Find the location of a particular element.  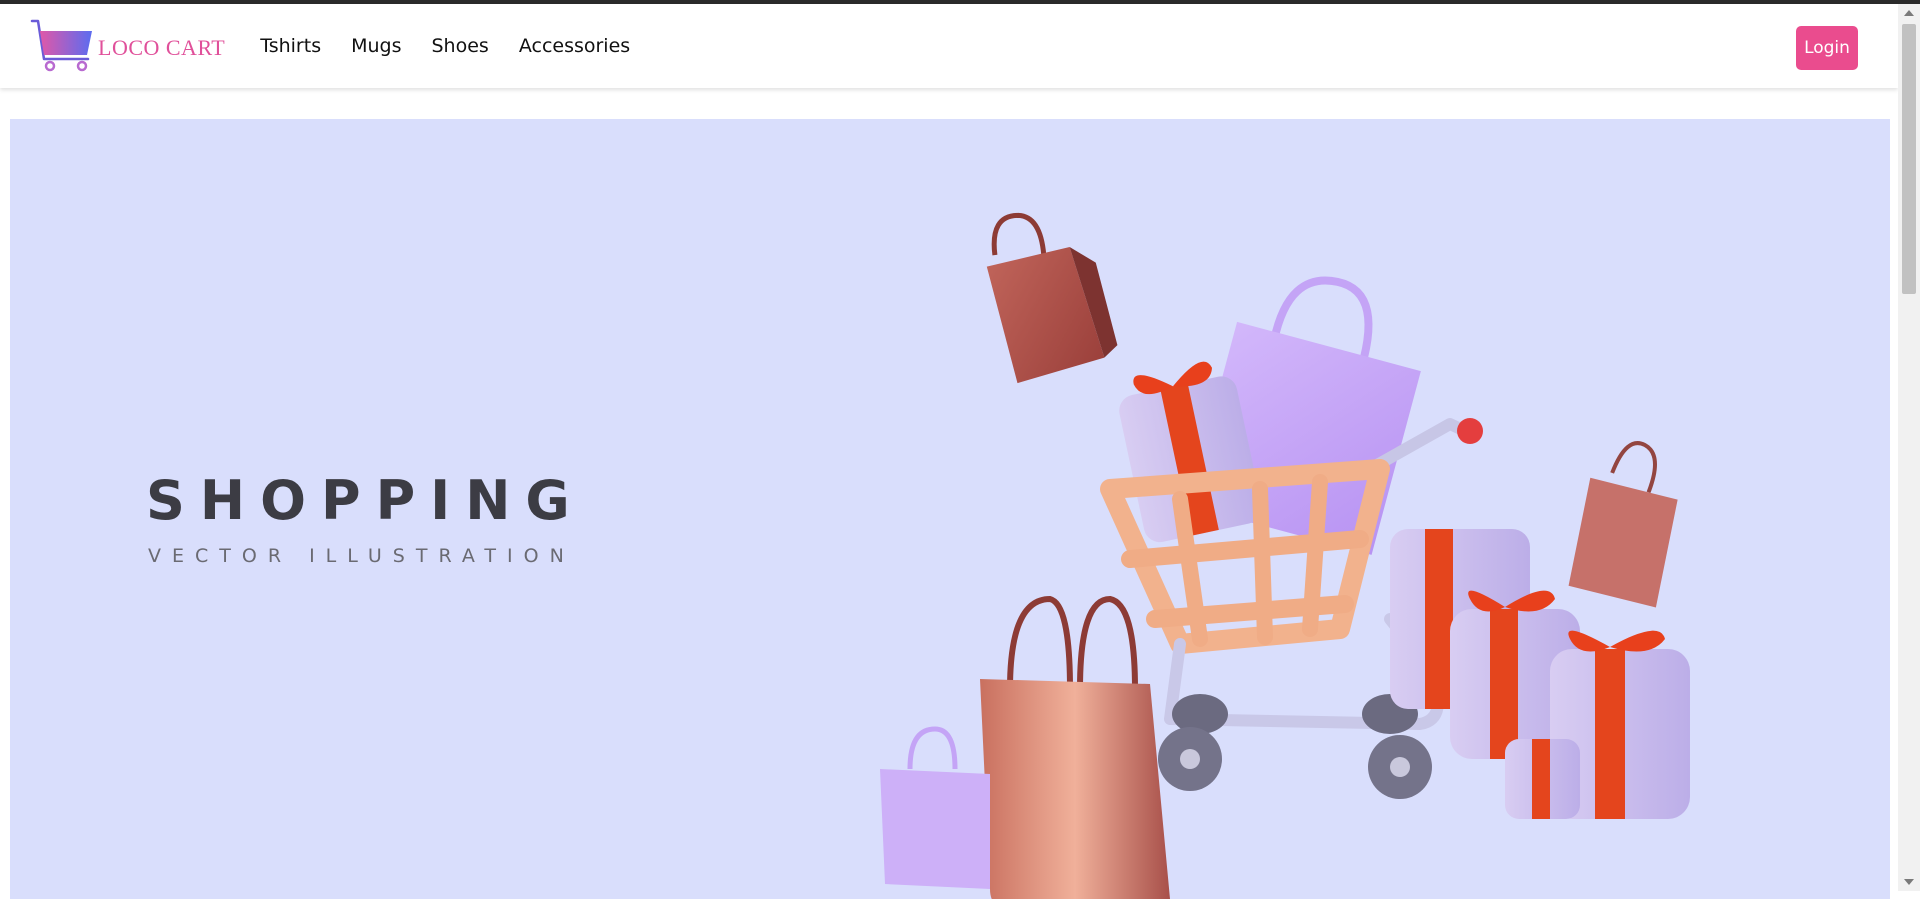

page-scrollbar is located at coordinates (1909, 447).